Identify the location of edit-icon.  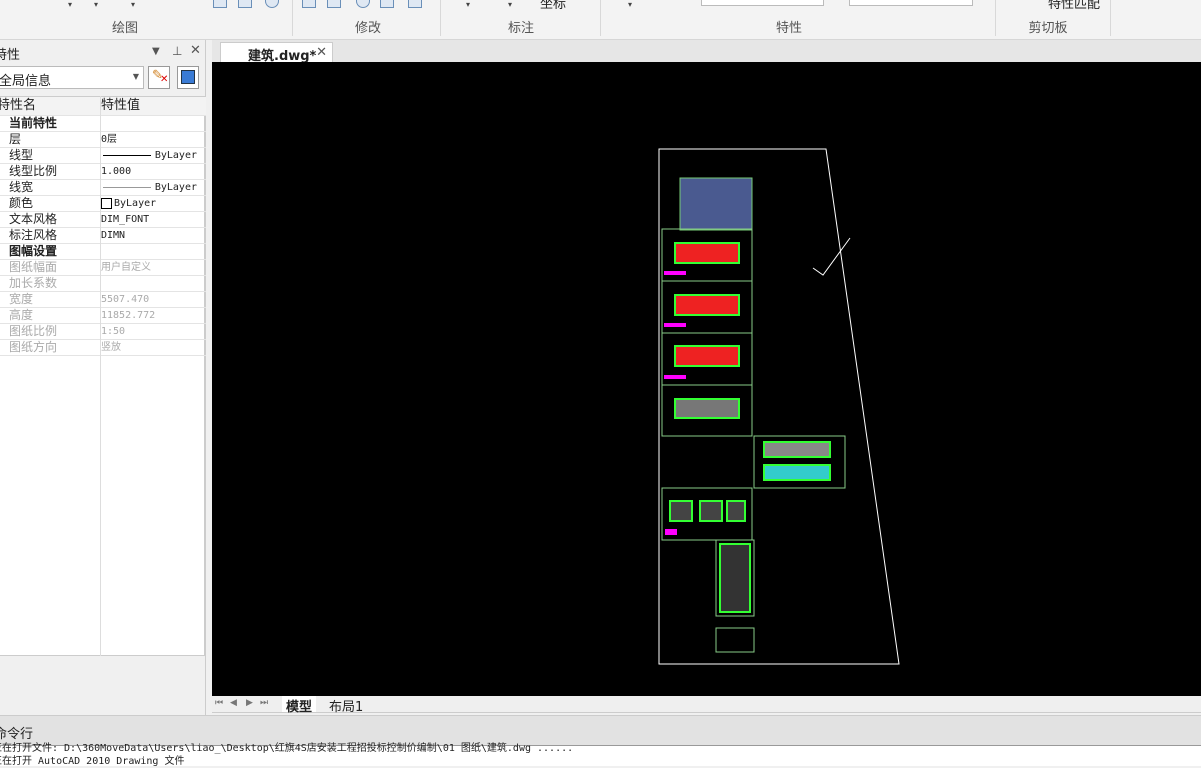
(415, 4).